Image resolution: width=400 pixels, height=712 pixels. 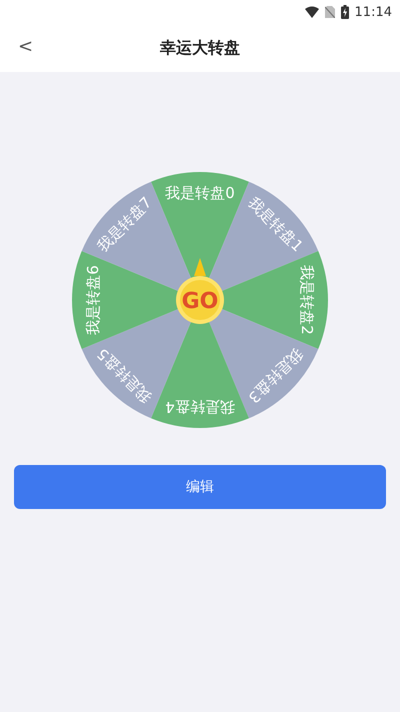 I want to click on segment-label: 我是转盘5, so click(x=124, y=375).